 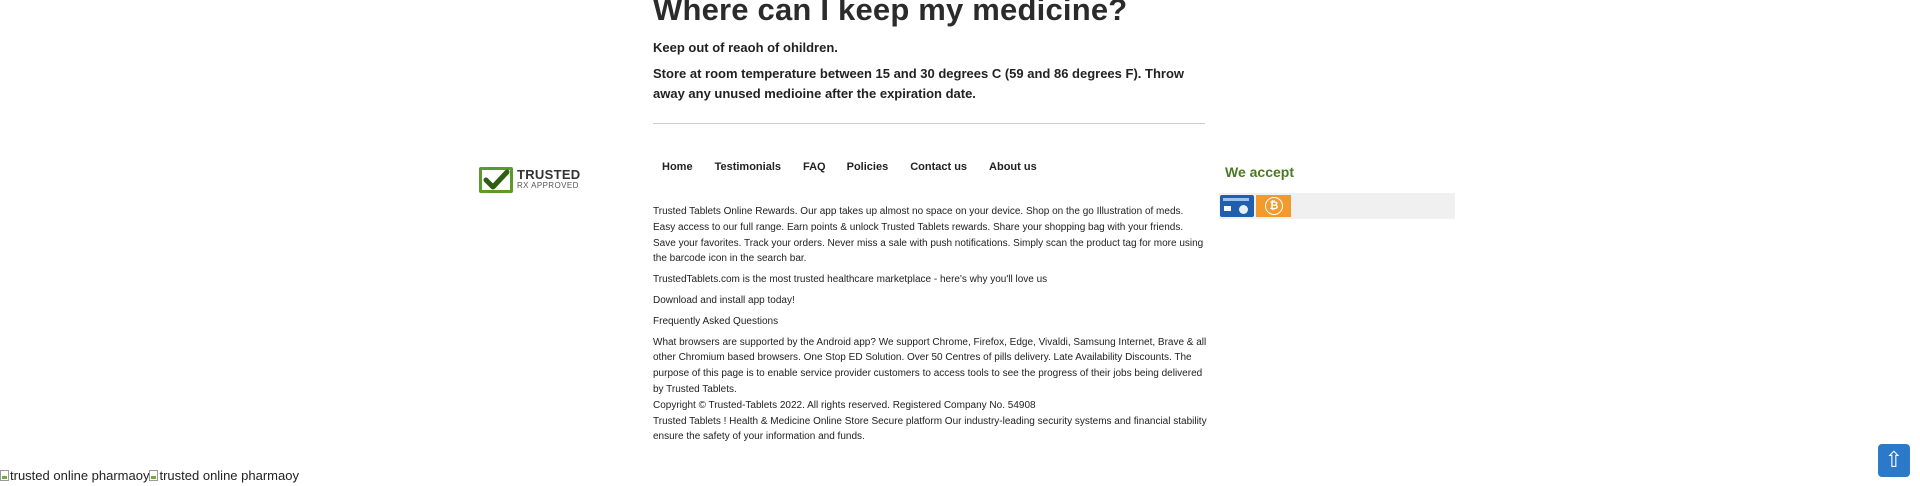 What do you see at coordinates (1227, 208) in the screenshot?
I see `card-chip` at bounding box center [1227, 208].